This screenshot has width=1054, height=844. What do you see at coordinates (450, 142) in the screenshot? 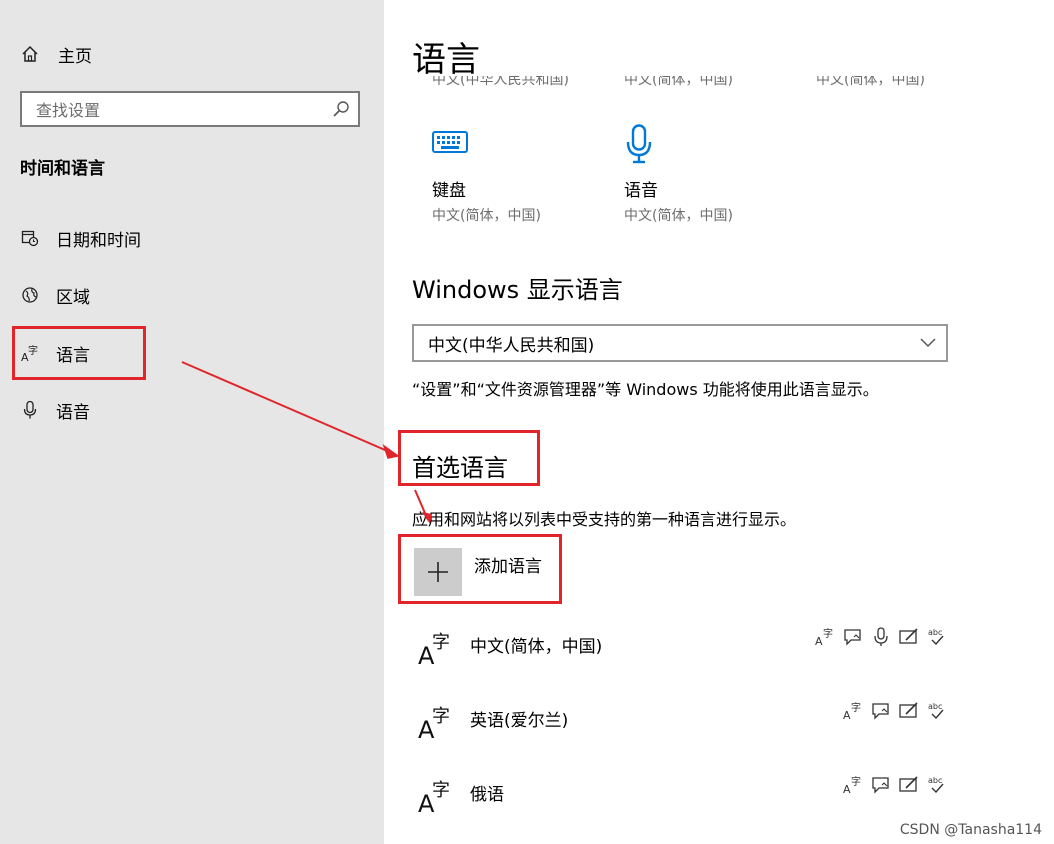
I see `keyboard-icon` at bounding box center [450, 142].